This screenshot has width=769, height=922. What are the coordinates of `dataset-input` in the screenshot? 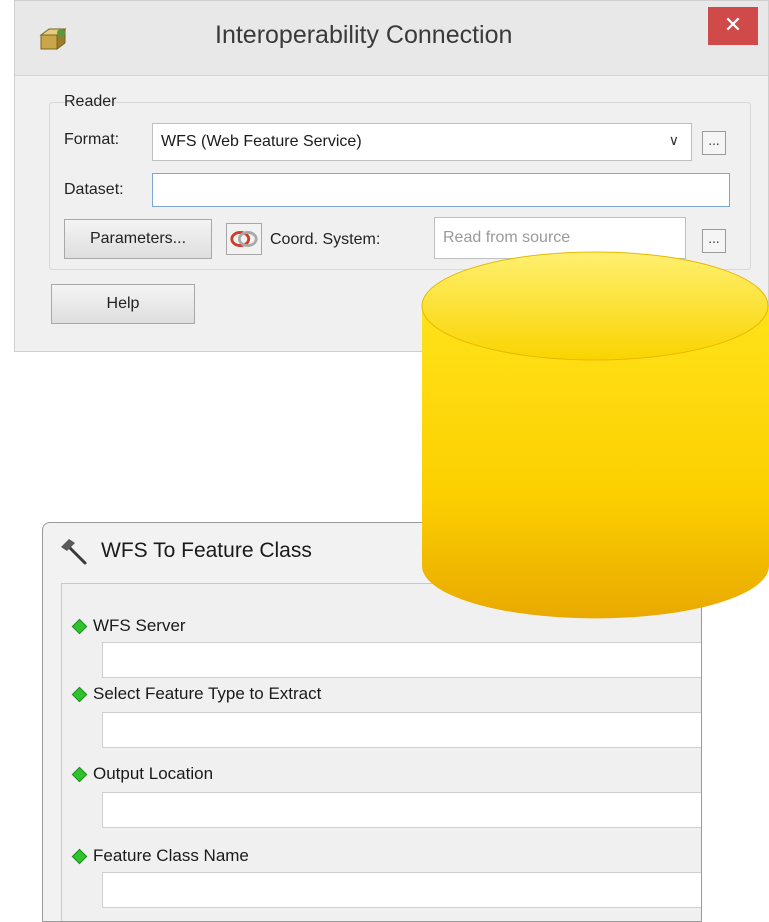 It's located at (441, 190).